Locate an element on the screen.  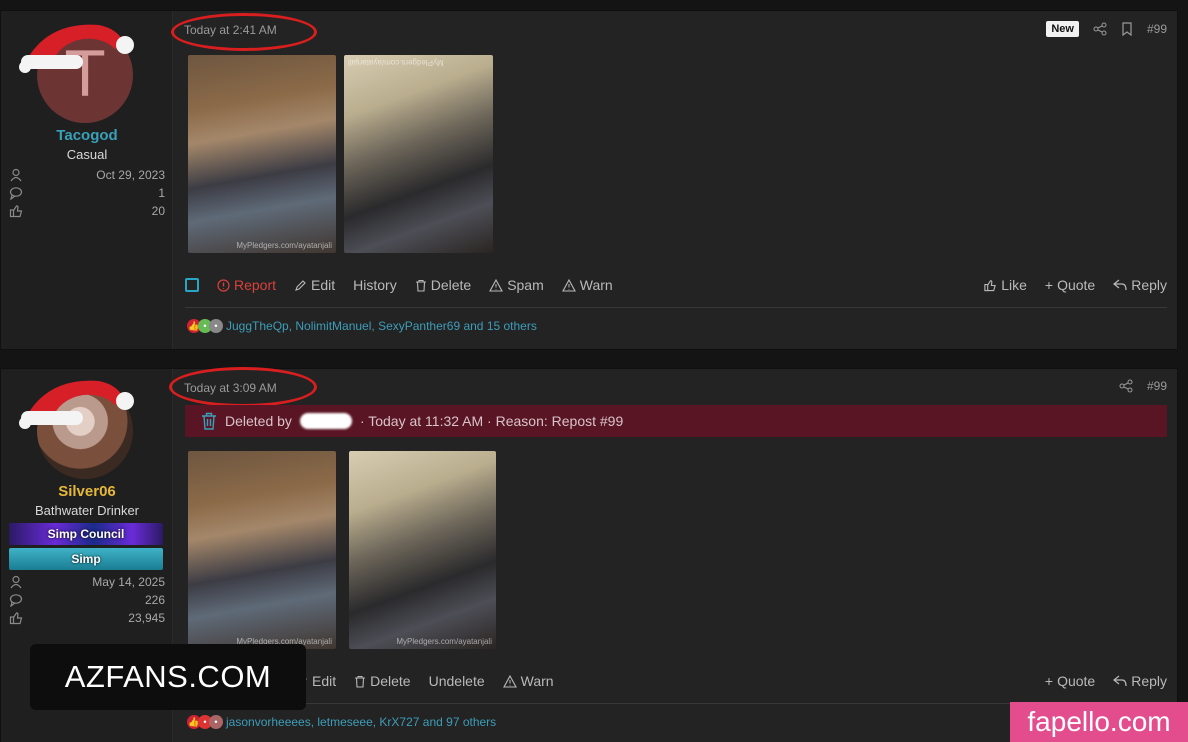
spam-label: Spam is located at coordinates (525, 285).